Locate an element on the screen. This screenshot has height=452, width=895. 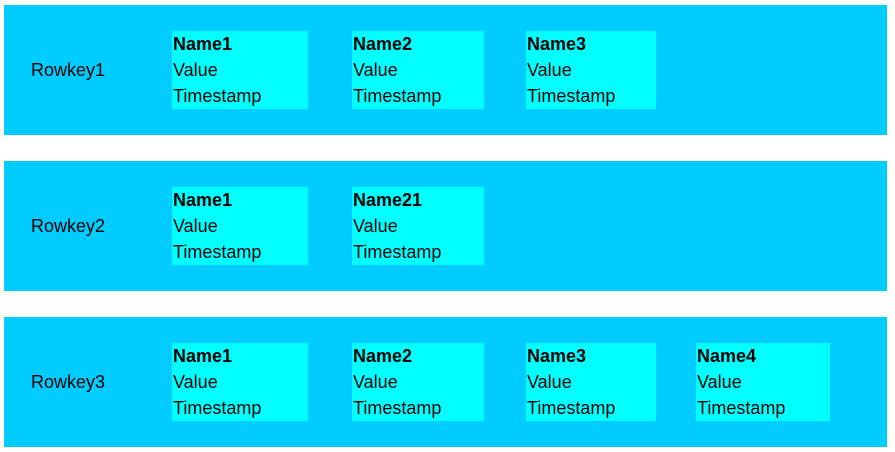
cell-name: Name21 is located at coordinates (388, 200).